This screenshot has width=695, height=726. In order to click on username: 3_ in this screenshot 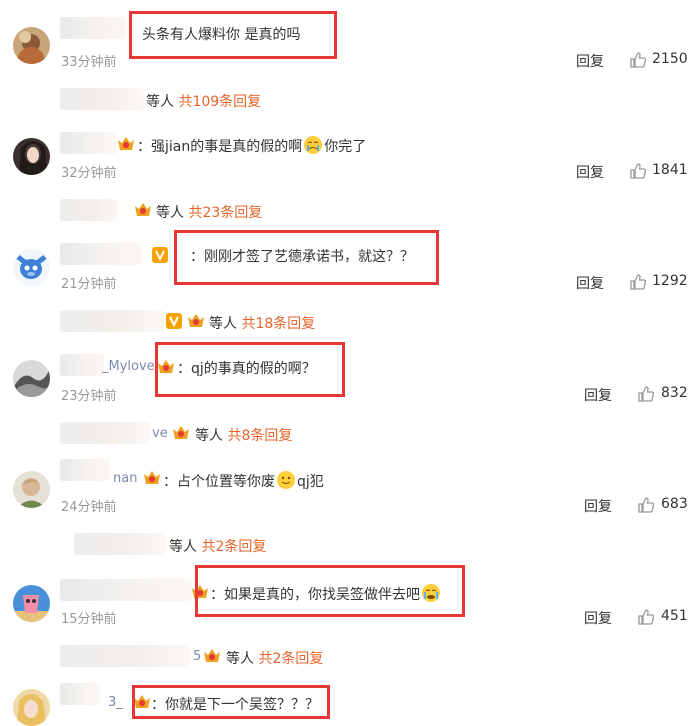, I will do `click(115, 702)`.